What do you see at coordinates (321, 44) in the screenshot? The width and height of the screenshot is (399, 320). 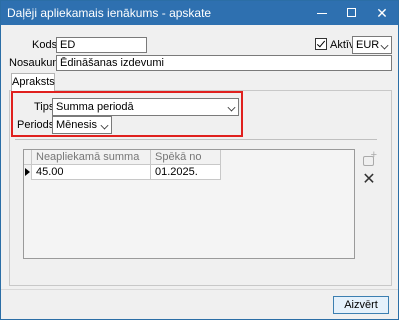 I see `aktivs-checkbox` at bounding box center [321, 44].